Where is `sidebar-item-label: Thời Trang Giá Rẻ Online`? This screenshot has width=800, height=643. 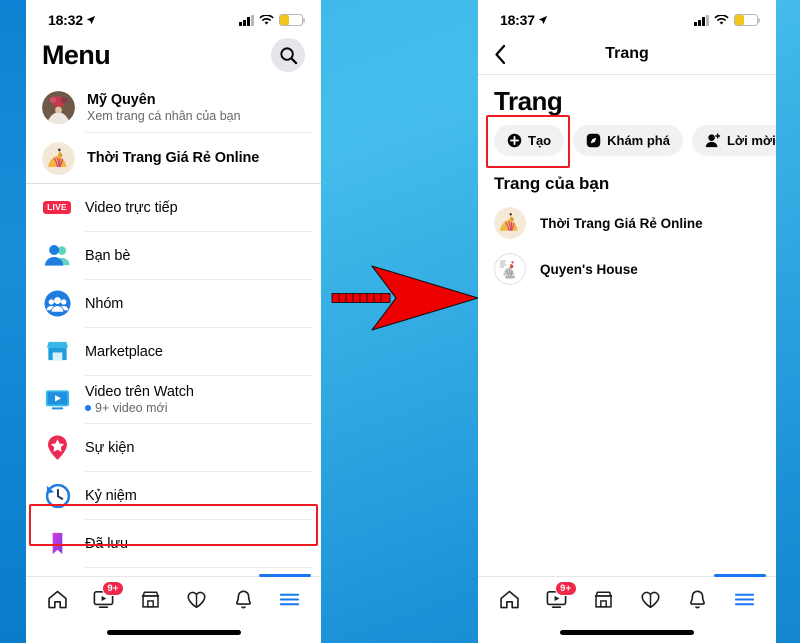 sidebar-item-label: Thời Trang Giá Rẻ Online is located at coordinates (173, 158).